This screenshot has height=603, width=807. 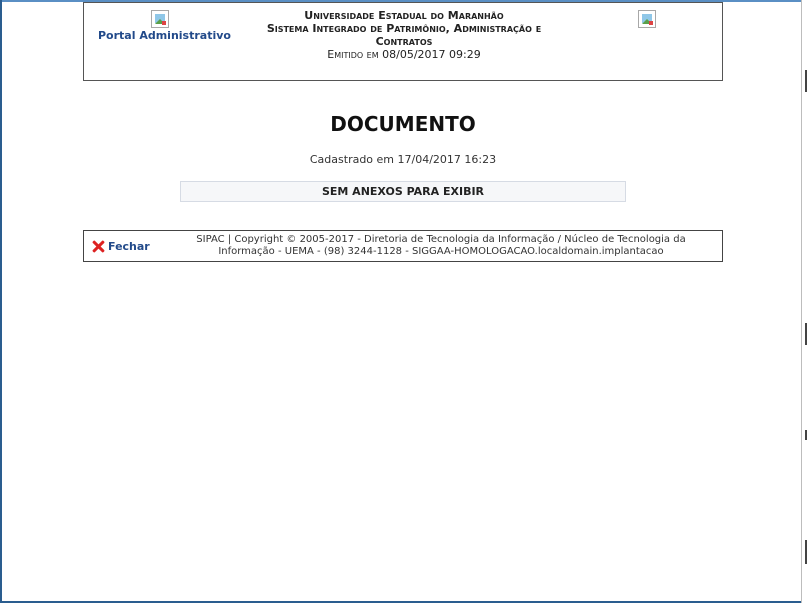 I want to click on system-logo-broken-image-icon, so click(x=647, y=19).